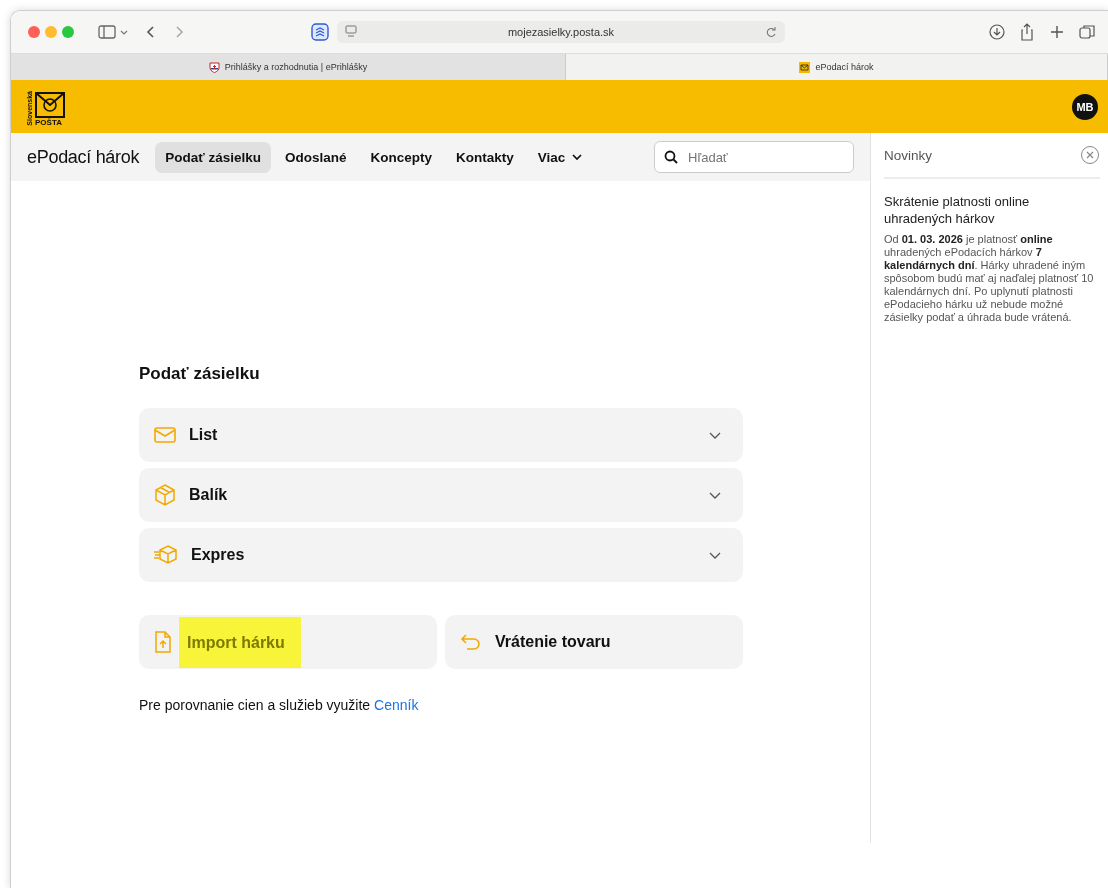 The width and height of the screenshot is (1108, 888). What do you see at coordinates (957, 210) in the screenshot?
I see `news-heading: Skrátenie platnosti online uhradených hárkov` at bounding box center [957, 210].